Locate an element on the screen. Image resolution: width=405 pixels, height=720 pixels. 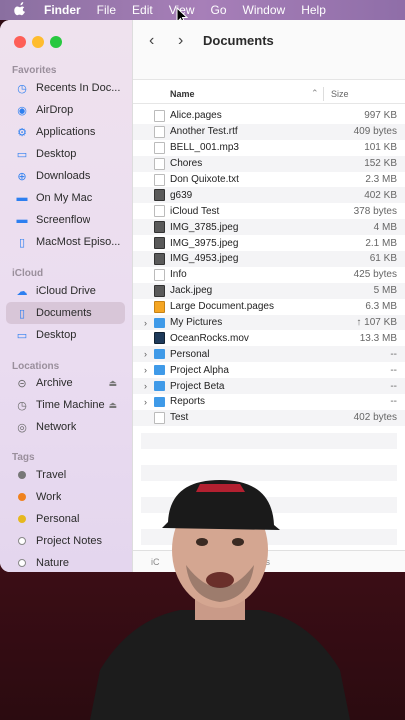
file-size: 4 MB is located at coordinates (385, 227).